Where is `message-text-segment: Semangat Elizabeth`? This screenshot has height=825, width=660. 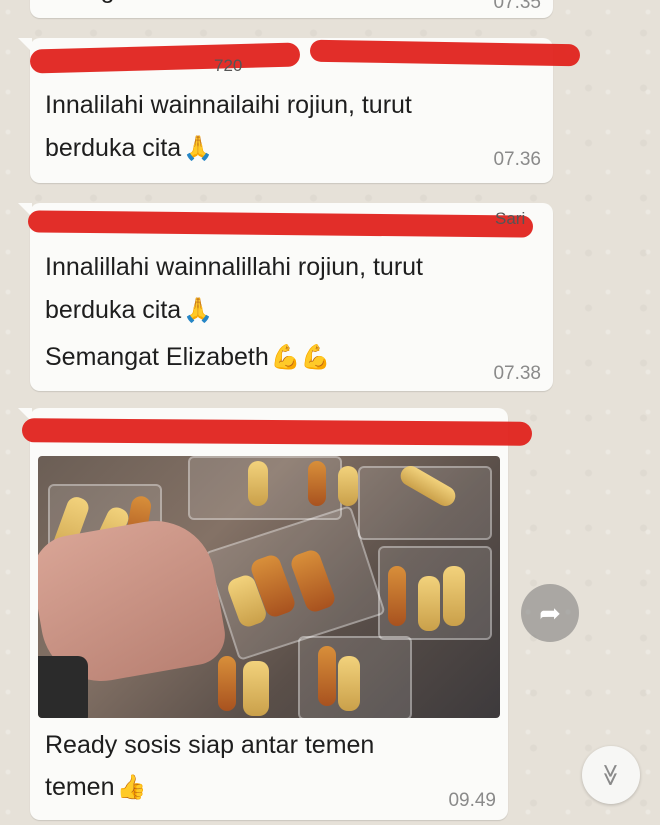 message-text-segment: Semangat Elizabeth is located at coordinates (157, 357).